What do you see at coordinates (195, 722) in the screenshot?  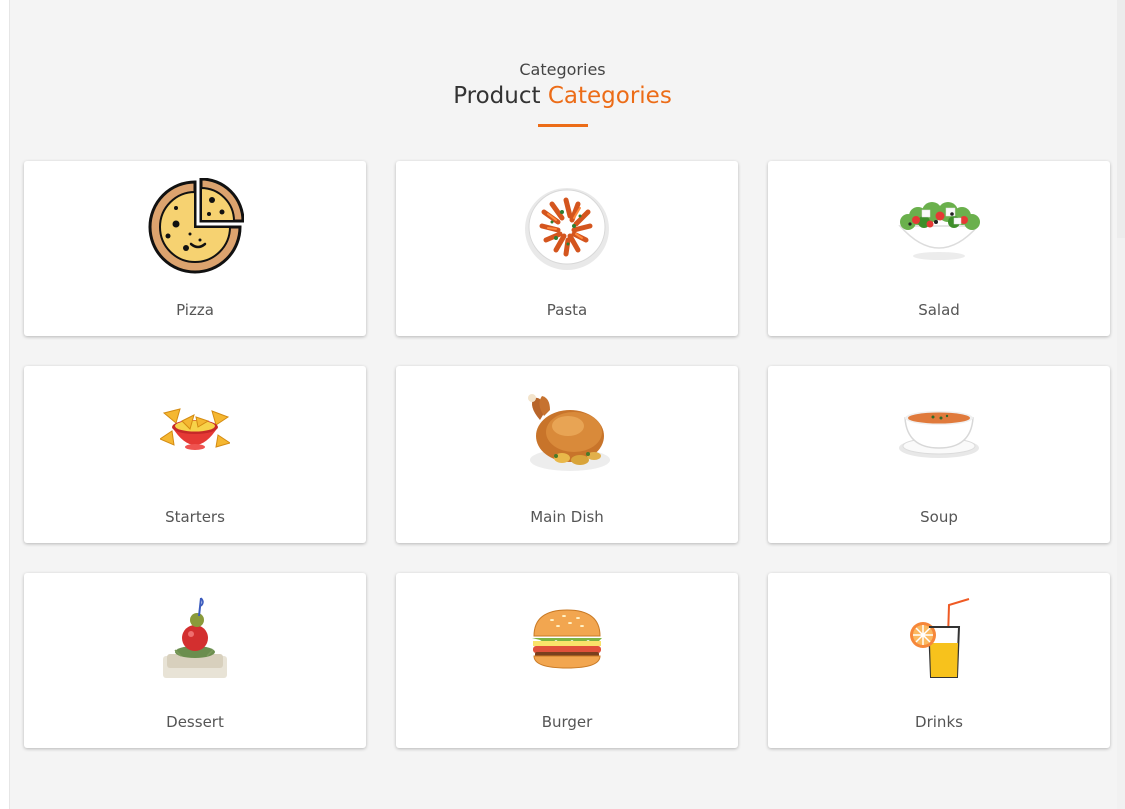 I see `category-label: Dessert` at bounding box center [195, 722].